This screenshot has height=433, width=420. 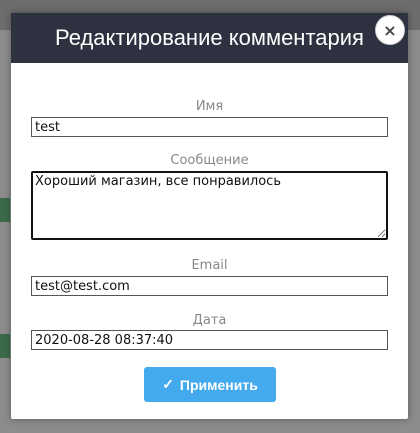 I want to click on close-icon: ×, so click(x=390, y=30).